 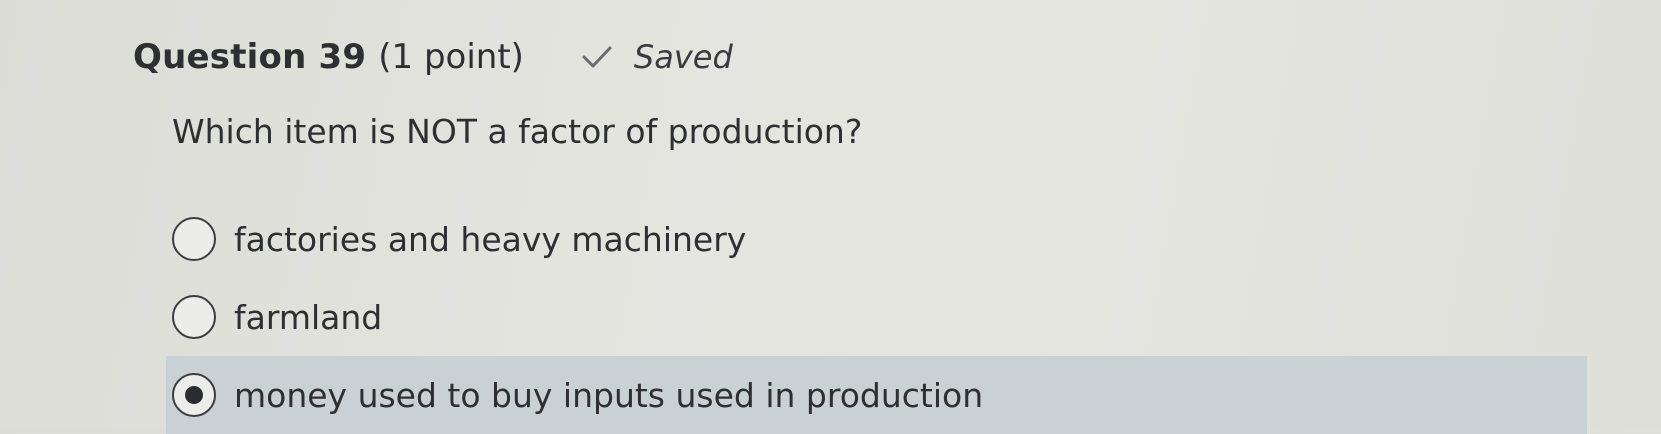 I want to click on radio-button-selected, so click(x=194, y=395).